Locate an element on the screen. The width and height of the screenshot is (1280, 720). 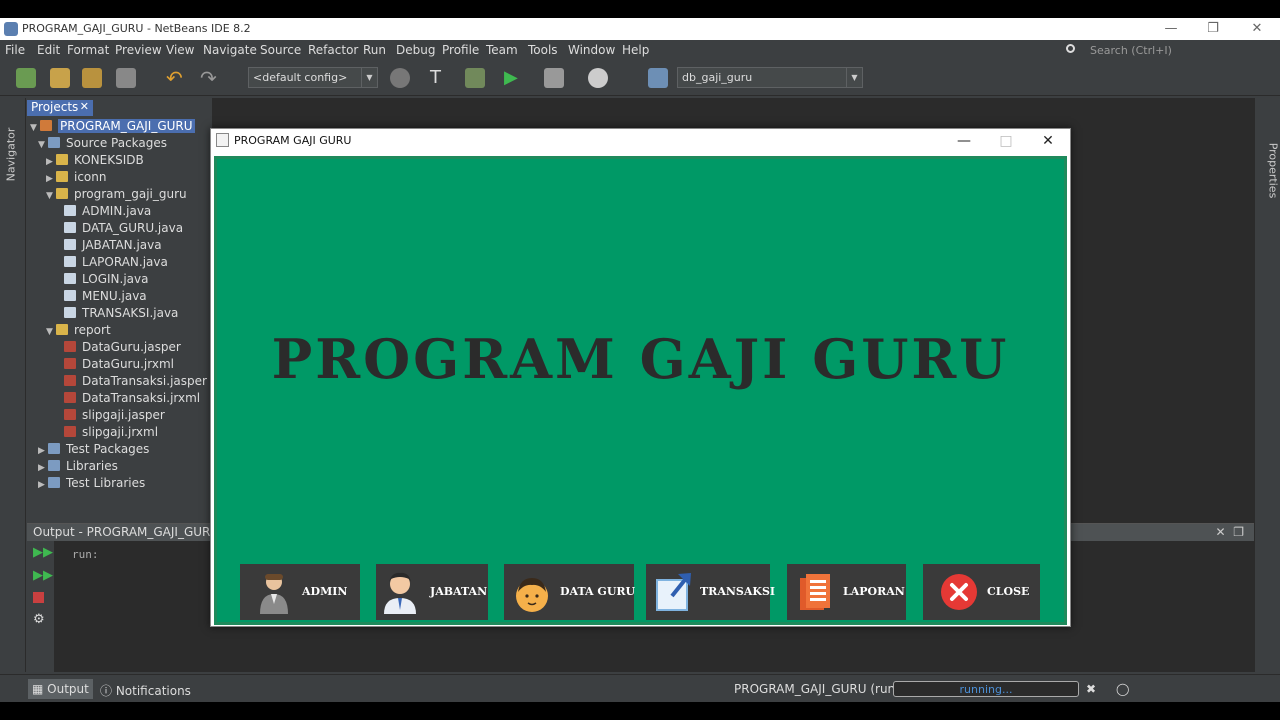
menu-refactor: Refactor is located at coordinates (333, 50).